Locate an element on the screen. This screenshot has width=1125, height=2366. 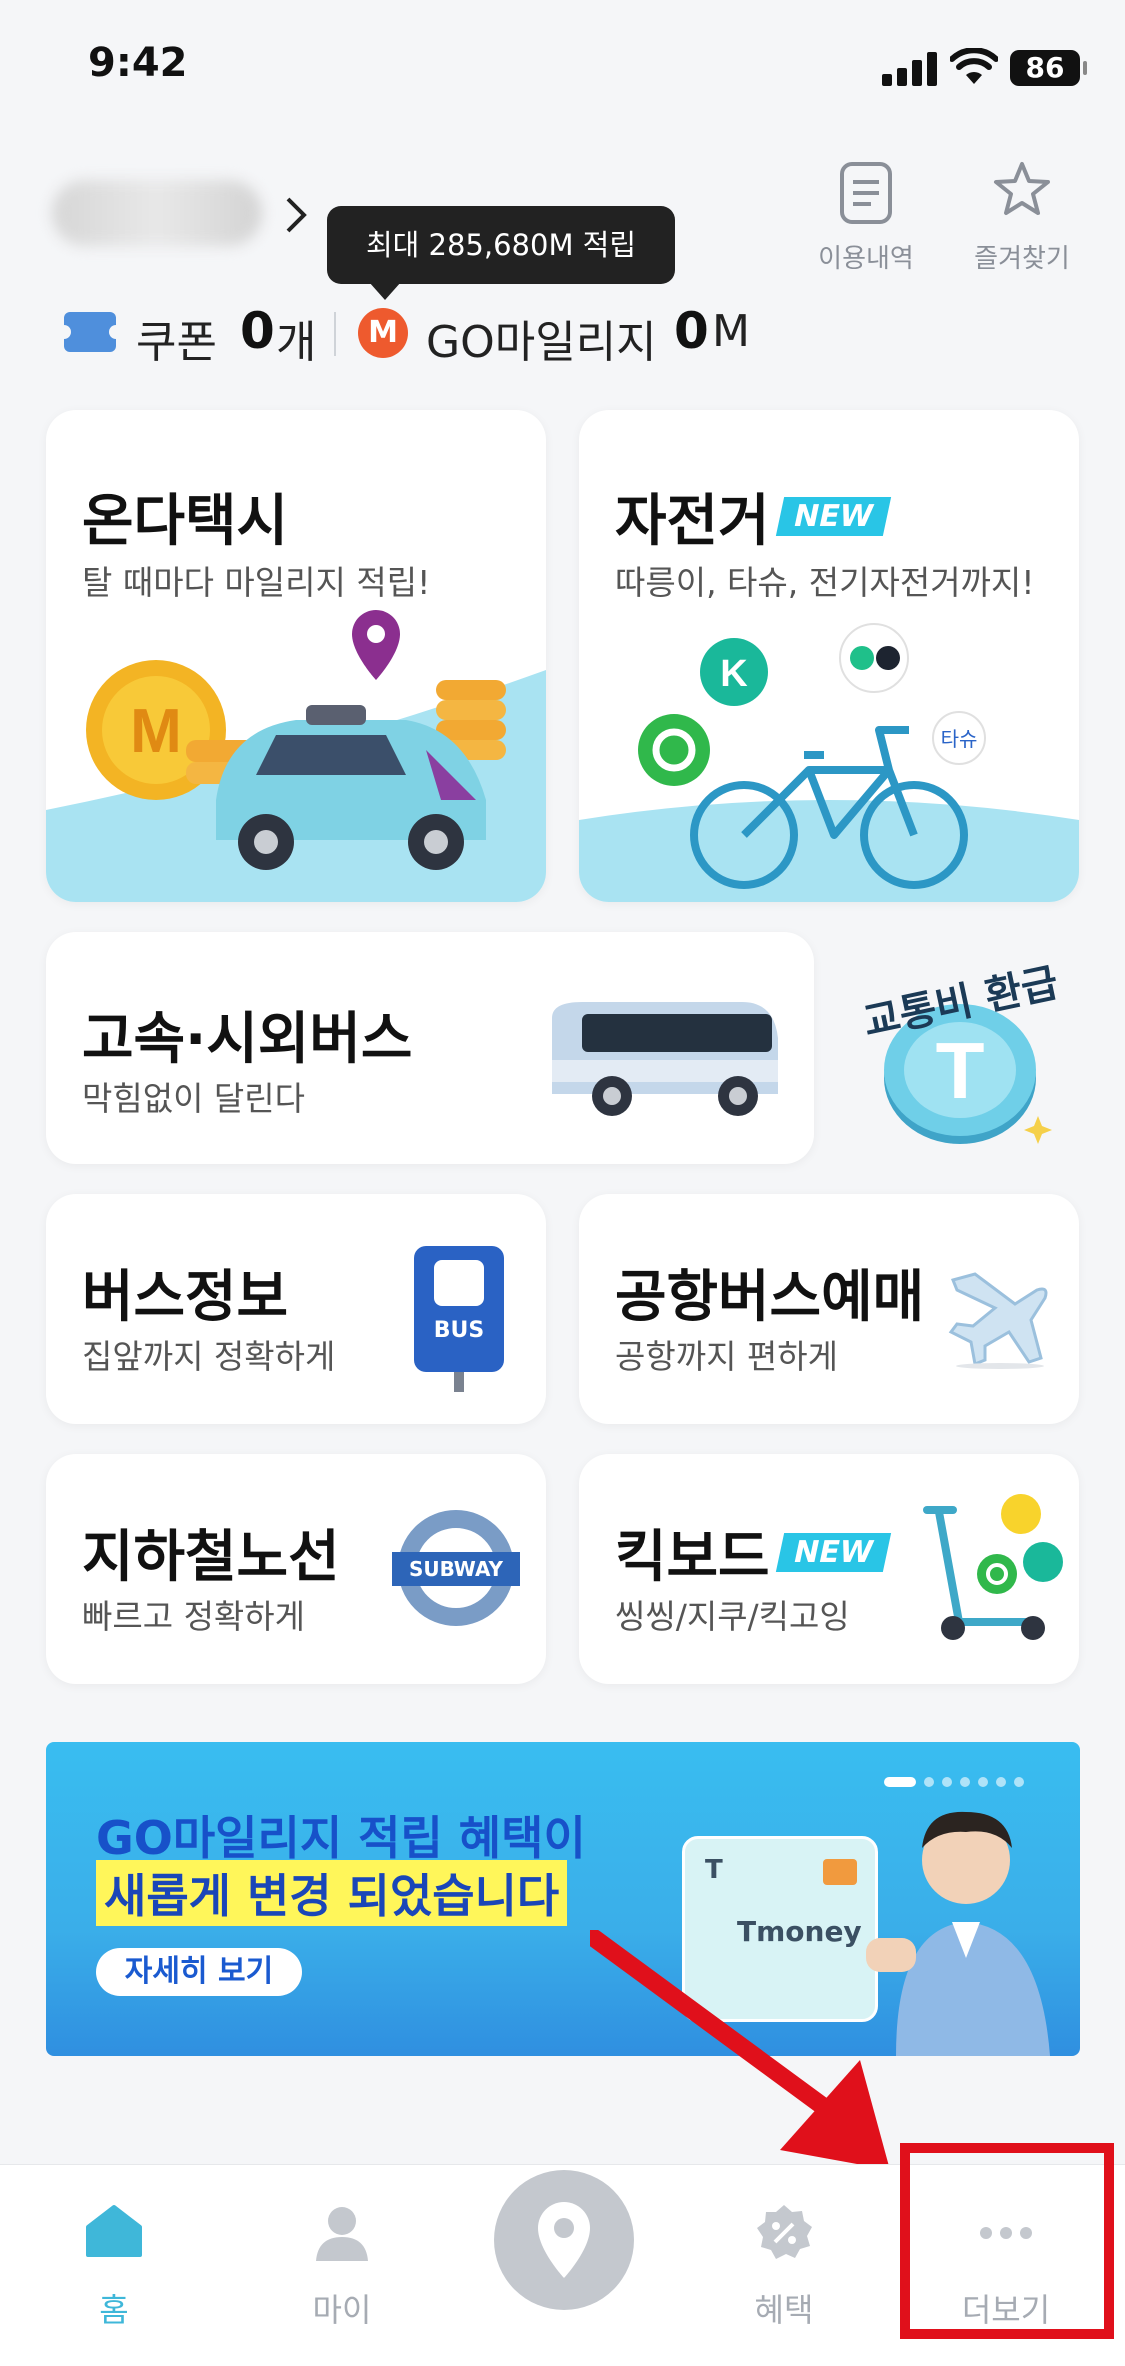
airplane-icon is located at coordinates (998, 1320).